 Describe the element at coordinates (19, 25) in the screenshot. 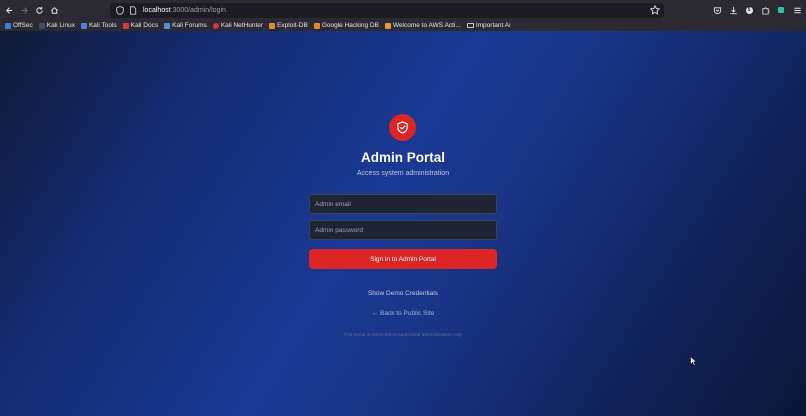

I see `bookmark-offsec: OffSec` at that location.